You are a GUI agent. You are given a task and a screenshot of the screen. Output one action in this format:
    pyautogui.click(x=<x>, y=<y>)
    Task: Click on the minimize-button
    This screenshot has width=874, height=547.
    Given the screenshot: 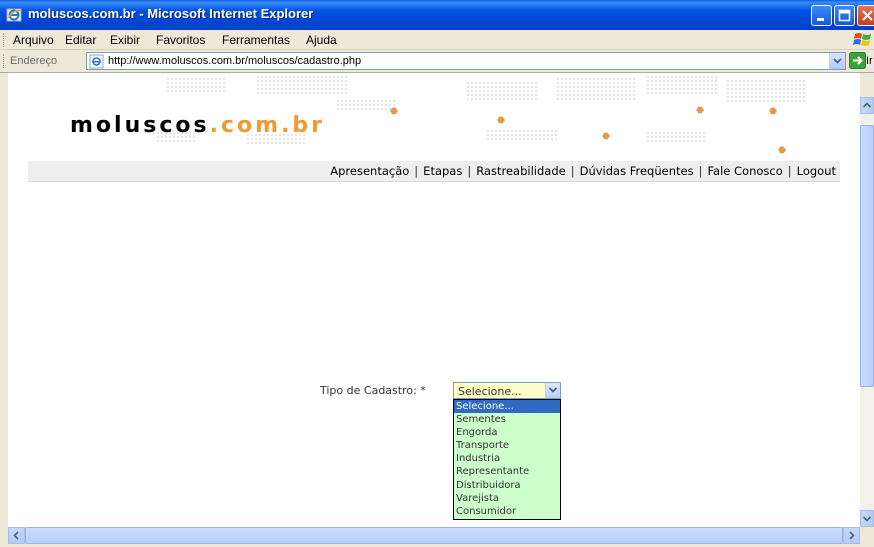 What is the action you would take?
    pyautogui.click(x=821, y=15)
    